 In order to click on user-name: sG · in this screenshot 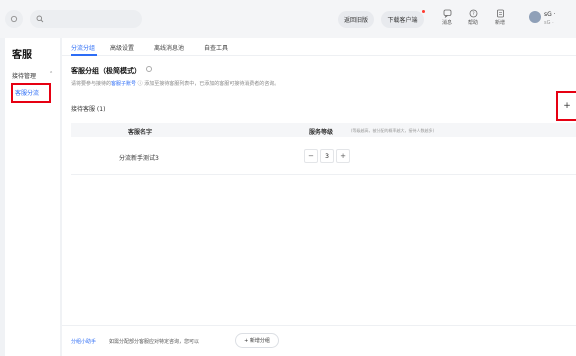, I will do `click(550, 14)`.